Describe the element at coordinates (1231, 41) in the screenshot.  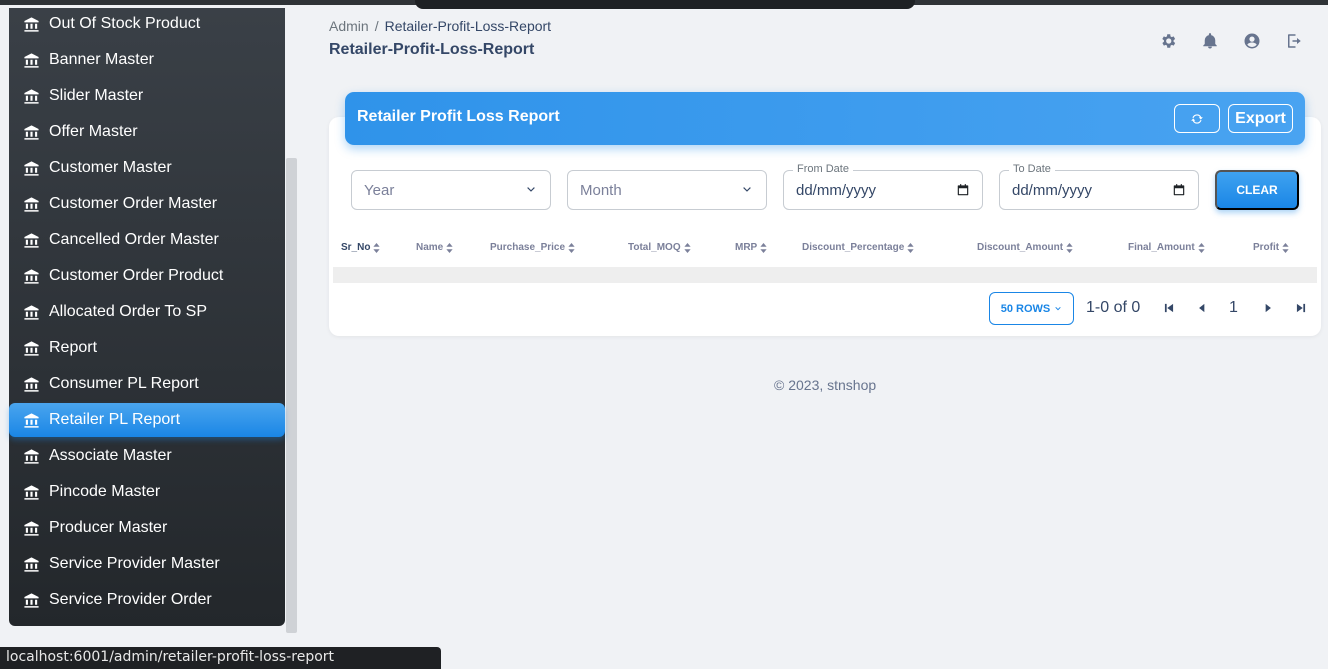
I see `header-actions` at that location.